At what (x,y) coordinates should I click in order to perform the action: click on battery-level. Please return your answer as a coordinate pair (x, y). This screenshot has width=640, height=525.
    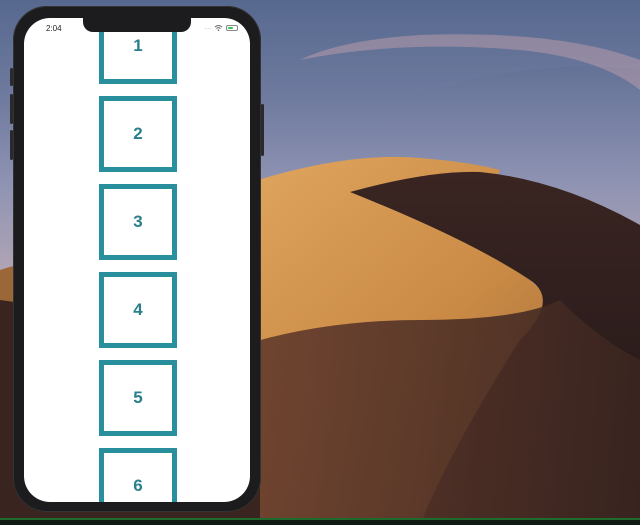
    Looking at the image, I should click on (230, 28).